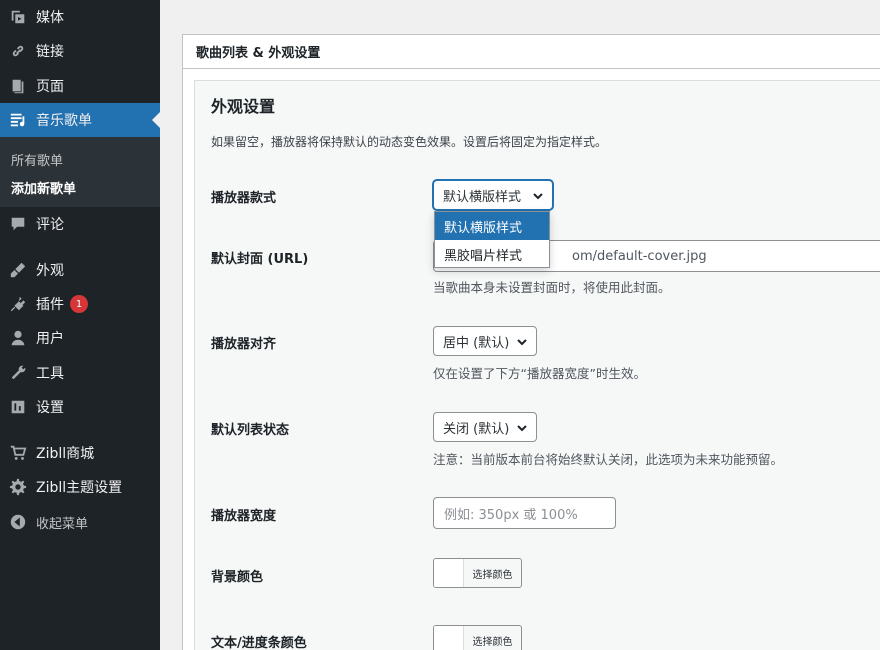 Image resolution: width=880 pixels, height=650 pixels. What do you see at coordinates (80, 270) in the screenshot?
I see `menu-item-appearance: 外观` at bounding box center [80, 270].